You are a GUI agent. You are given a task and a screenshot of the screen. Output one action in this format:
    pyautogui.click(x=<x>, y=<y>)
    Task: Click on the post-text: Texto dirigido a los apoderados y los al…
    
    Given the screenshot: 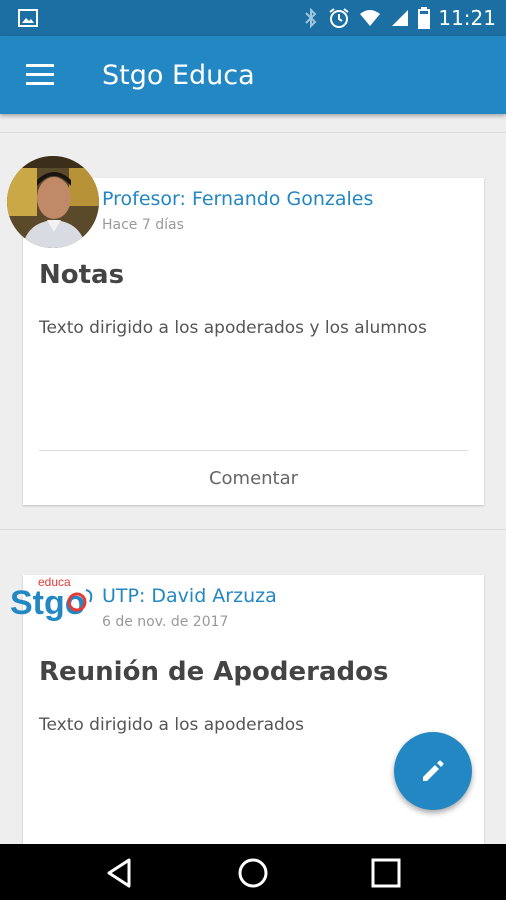 What is the action you would take?
    pyautogui.click(x=233, y=328)
    